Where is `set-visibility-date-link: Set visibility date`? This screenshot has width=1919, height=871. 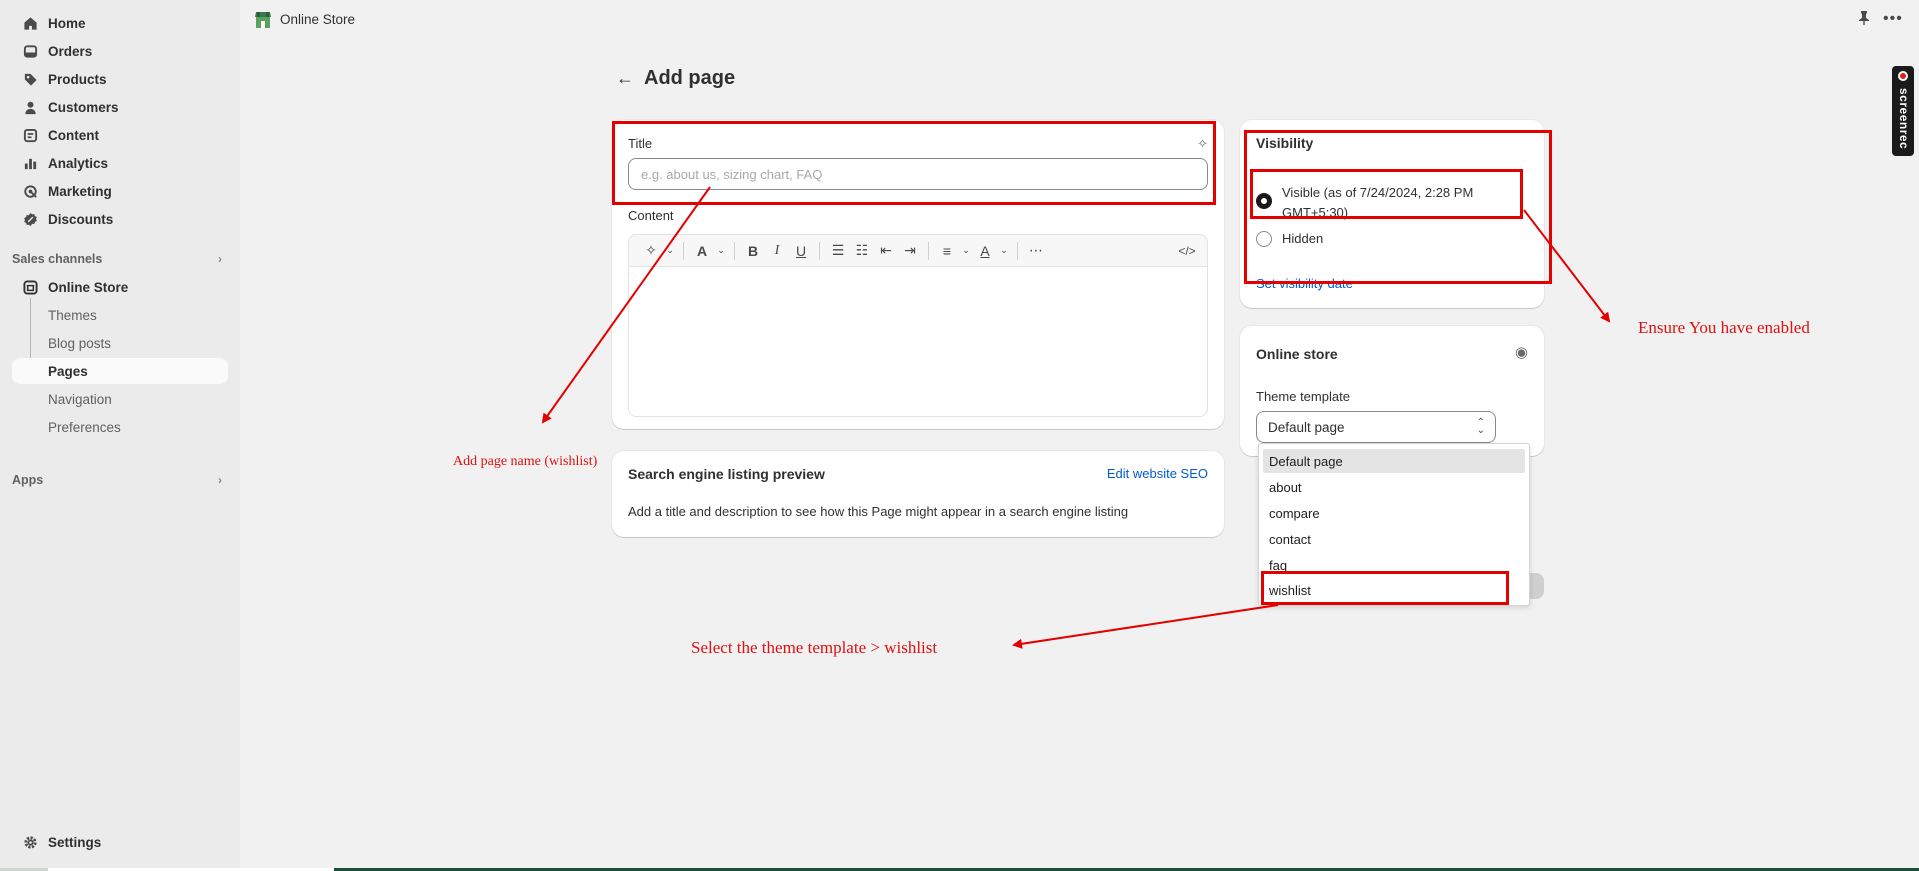 set-visibility-date-link: Set visibility date is located at coordinates (1304, 283).